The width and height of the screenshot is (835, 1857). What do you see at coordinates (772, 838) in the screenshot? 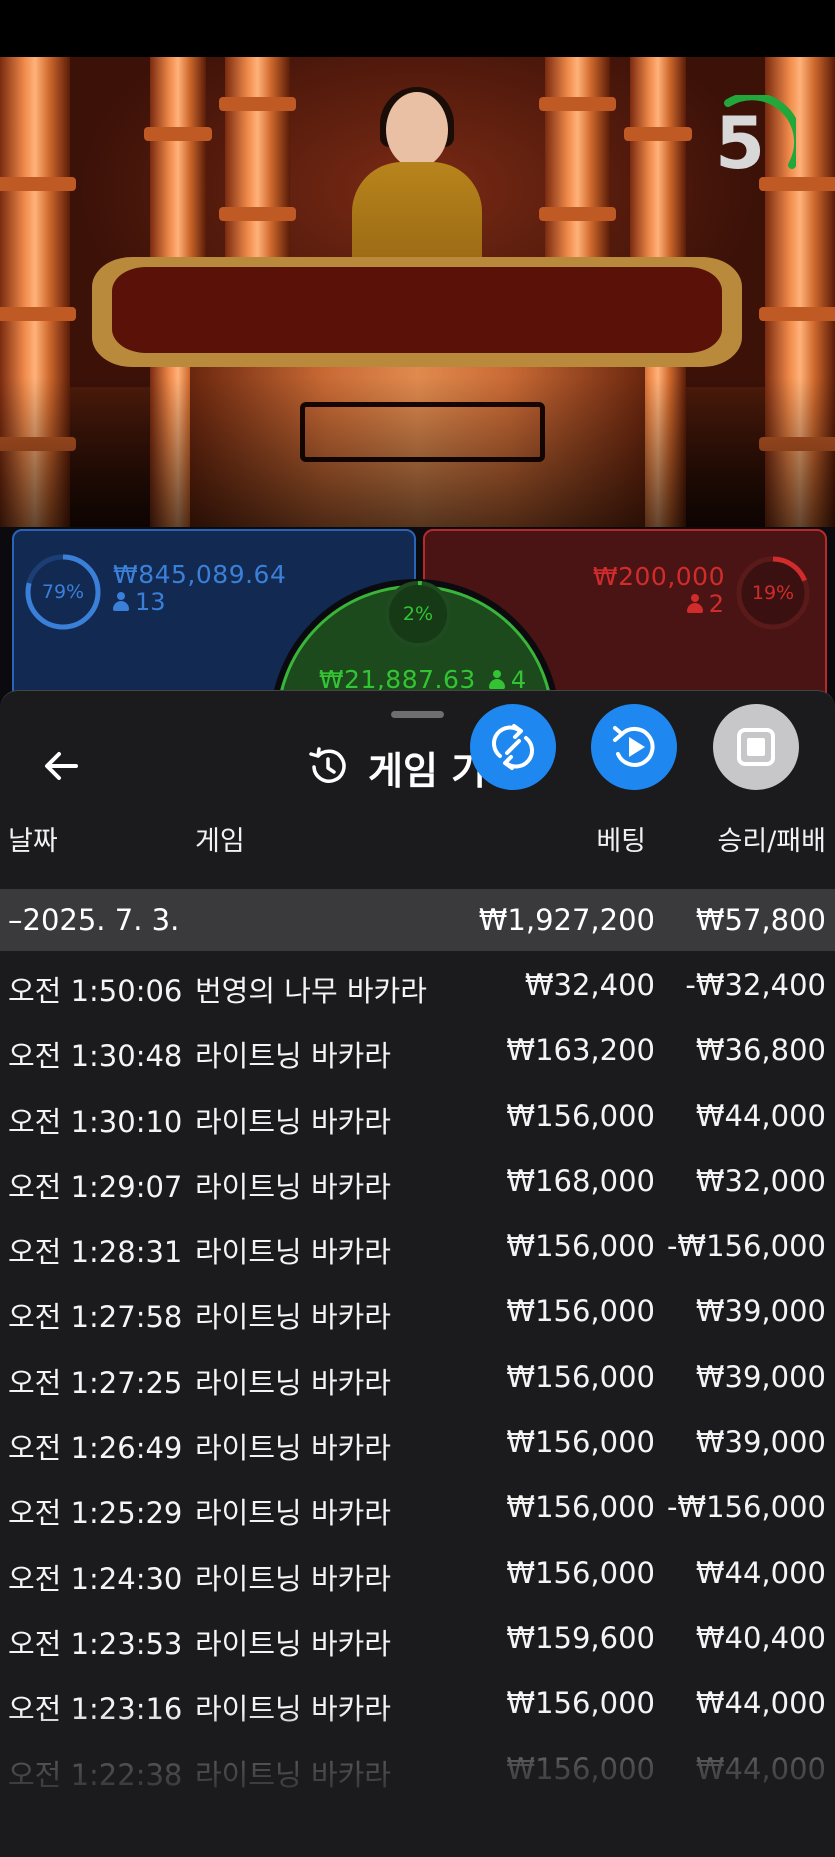
I see `column-header-result: 승리/패배` at bounding box center [772, 838].